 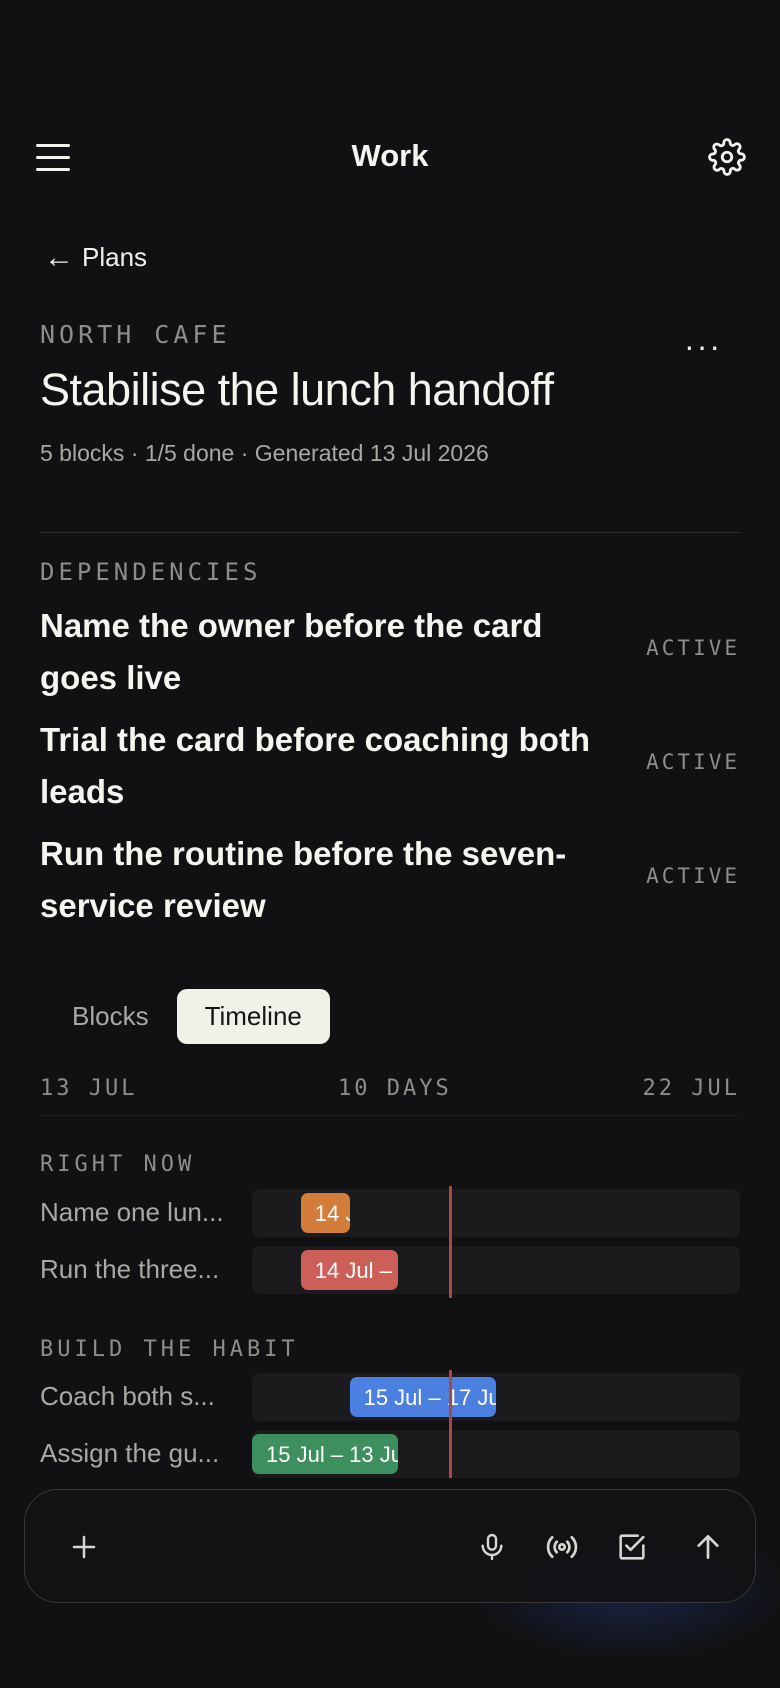 What do you see at coordinates (632, 1547) in the screenshot?
I see `checkbox-icon` at bounding box center [632, 1547].